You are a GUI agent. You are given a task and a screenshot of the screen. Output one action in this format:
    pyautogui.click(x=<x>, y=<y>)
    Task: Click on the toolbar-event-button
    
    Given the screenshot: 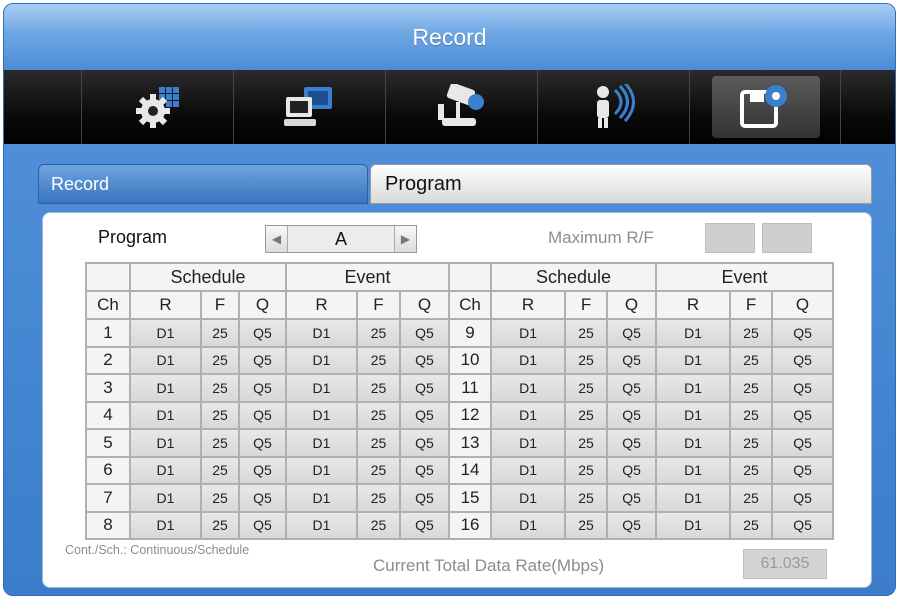 What is the action you would take?
    pyautogui.click(x=613, y=107)
    